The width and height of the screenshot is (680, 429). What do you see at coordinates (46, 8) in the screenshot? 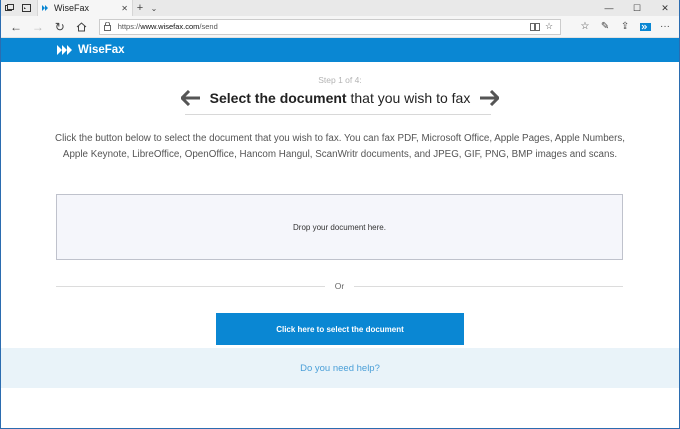
I see `wisefax-favicon-icon` at bounding box center [46, 8].